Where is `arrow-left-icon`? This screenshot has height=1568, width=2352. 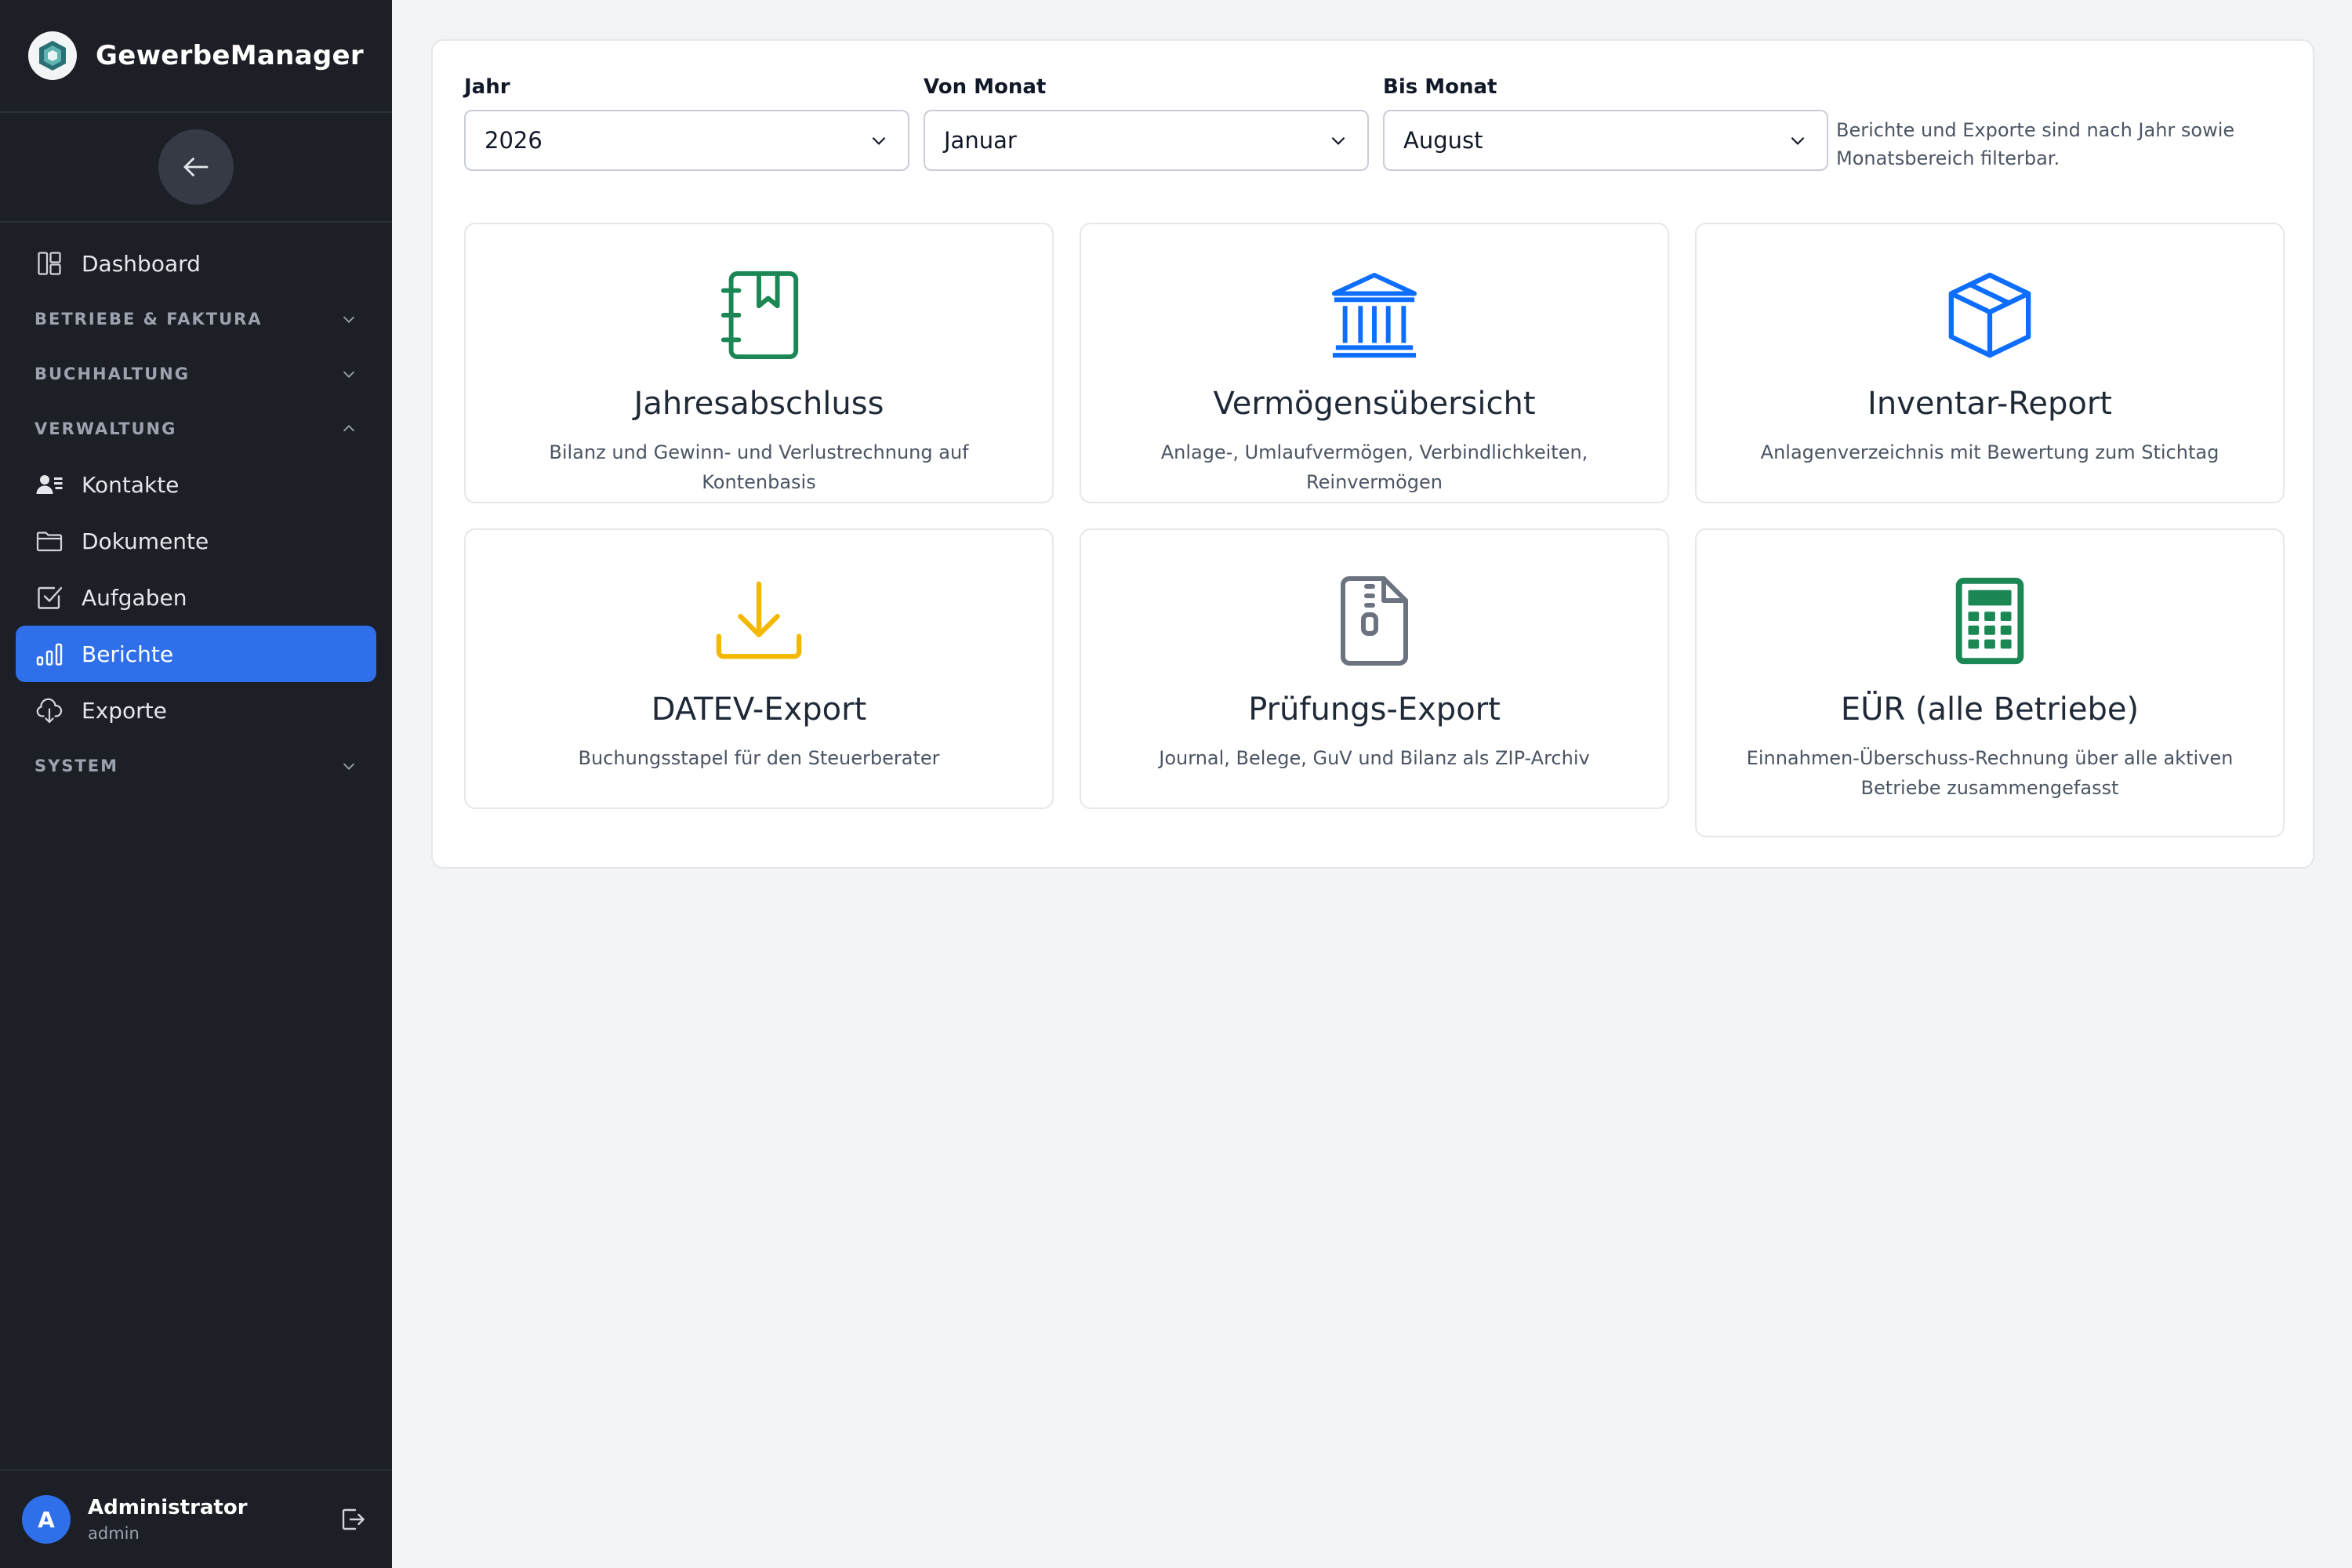 arrow-left-icon is located at coordinates (196, 167).